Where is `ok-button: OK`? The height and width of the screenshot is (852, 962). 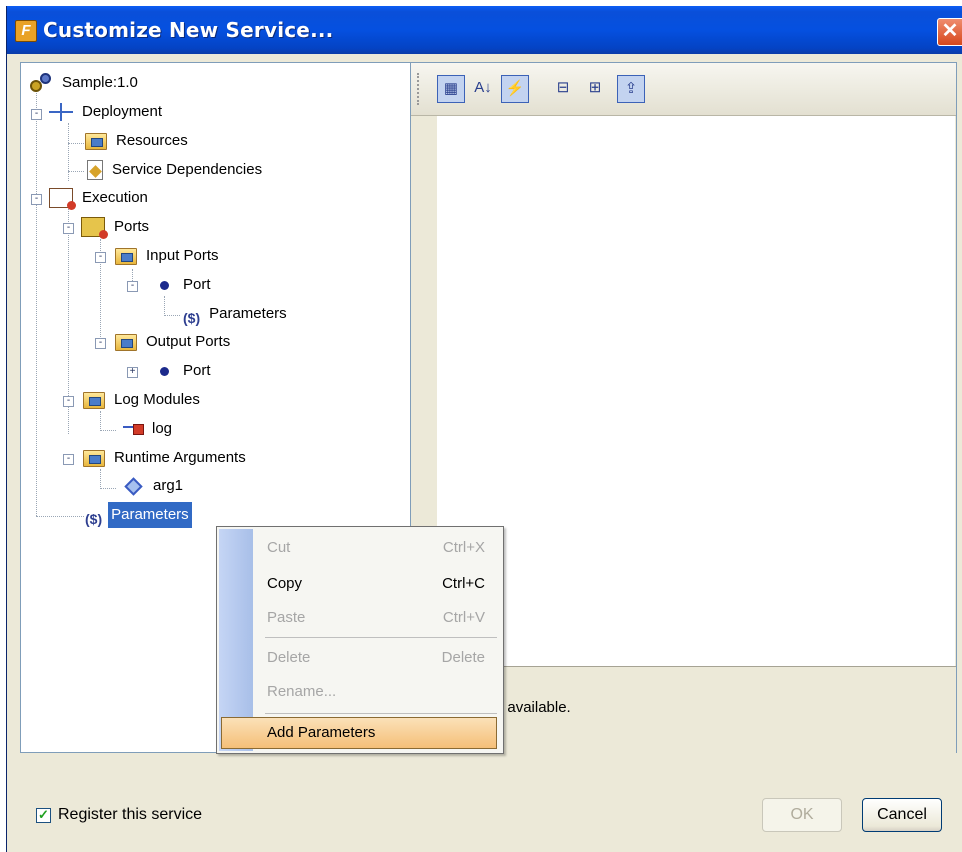 ok-button: OK is located at coordinates (802, 815).